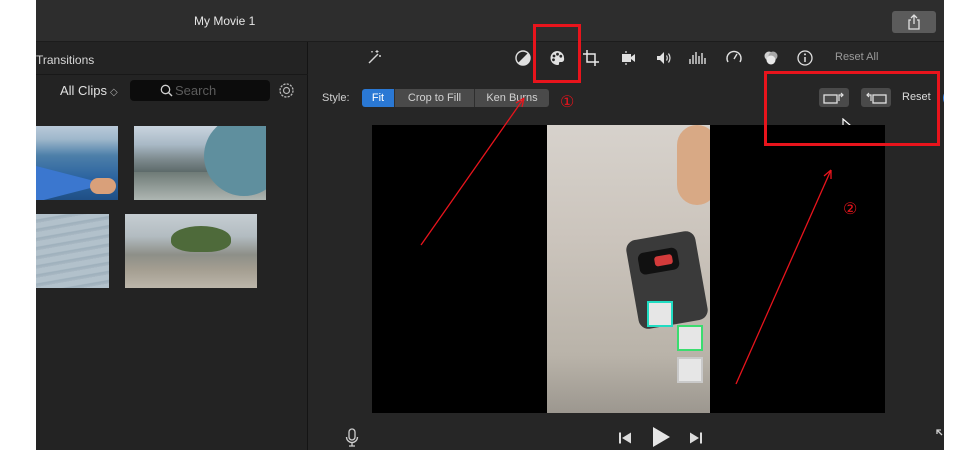 The image size is (980, 450). What do you see at coordinates (850, 208) in the screenshot?
I see `annotation-marker-2: ②` at bounding box center [850, 208].